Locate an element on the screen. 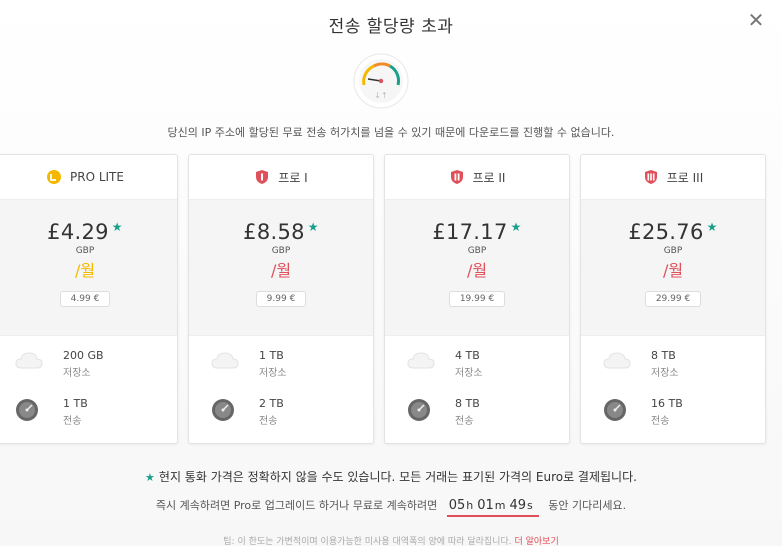 Image resolution: width=782 pixels, height=546 pixels. plan-price: £25.76 is located at coordinates (666, 232).